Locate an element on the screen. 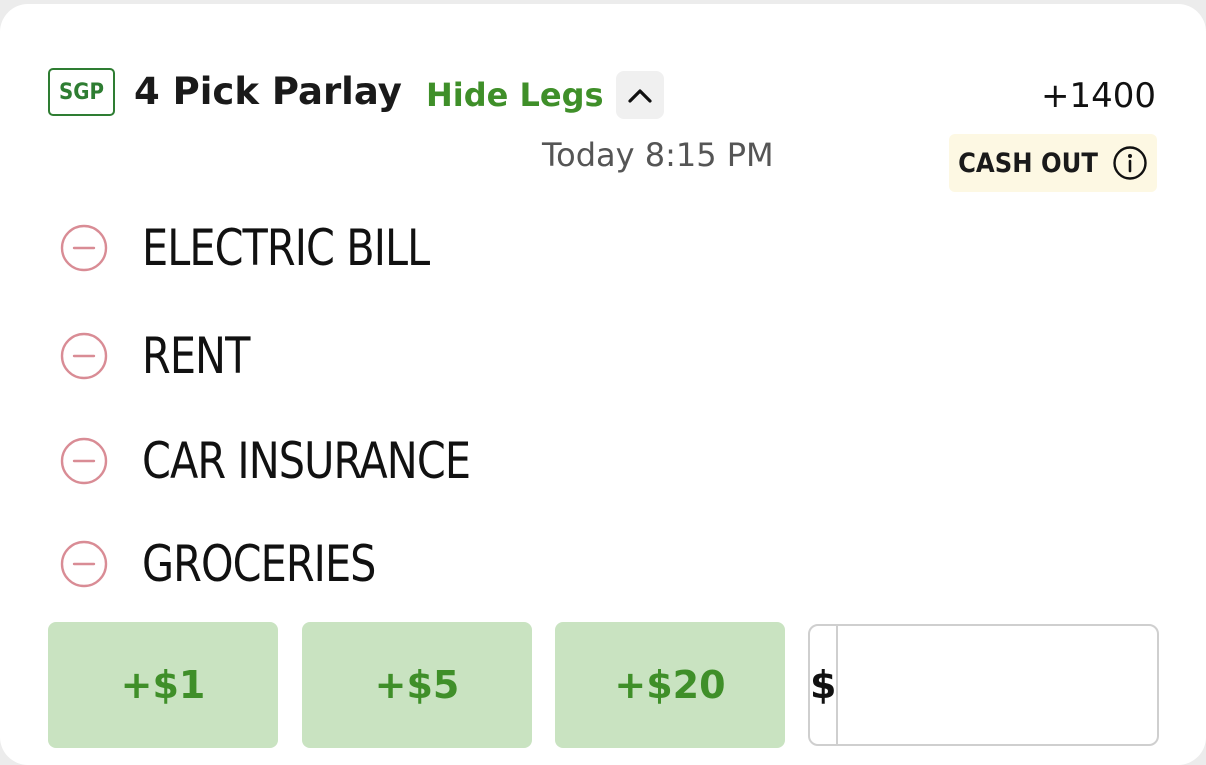 This screenshot has width=1206, height=765. add-5-button: +$5 is located at coordinates (417, 685).